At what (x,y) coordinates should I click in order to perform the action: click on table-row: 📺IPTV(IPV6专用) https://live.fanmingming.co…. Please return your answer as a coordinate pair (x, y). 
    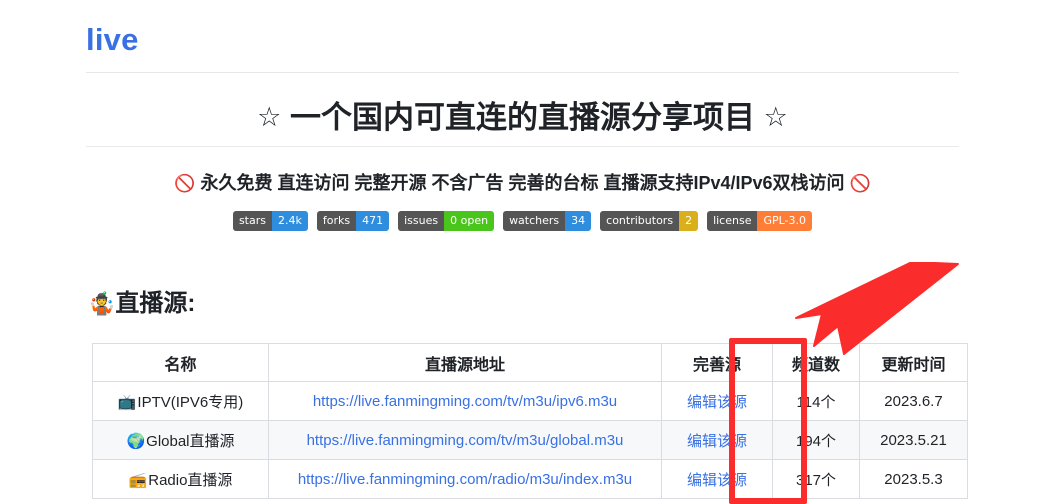
    Looking at the image, I should click on (530, 401).